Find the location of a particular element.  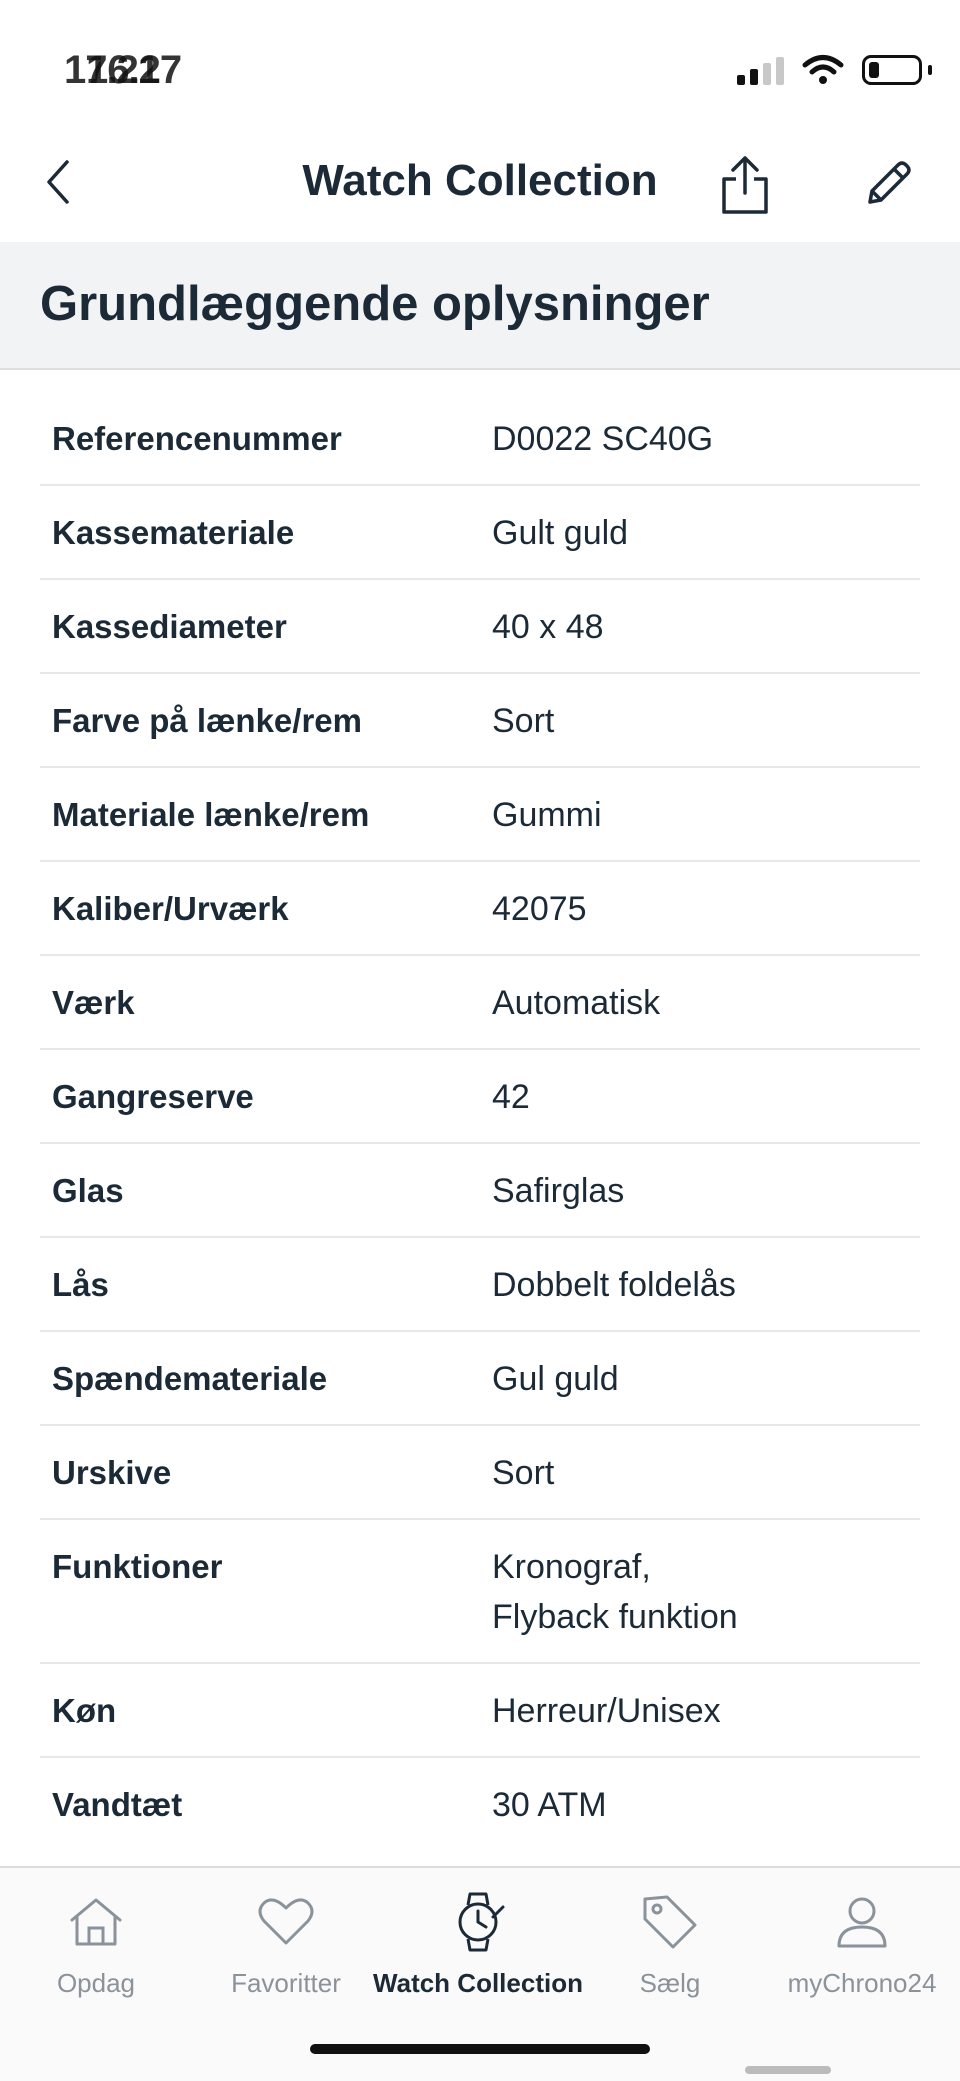

detail-value: Safirglas is located at coordinates (558, 1191).